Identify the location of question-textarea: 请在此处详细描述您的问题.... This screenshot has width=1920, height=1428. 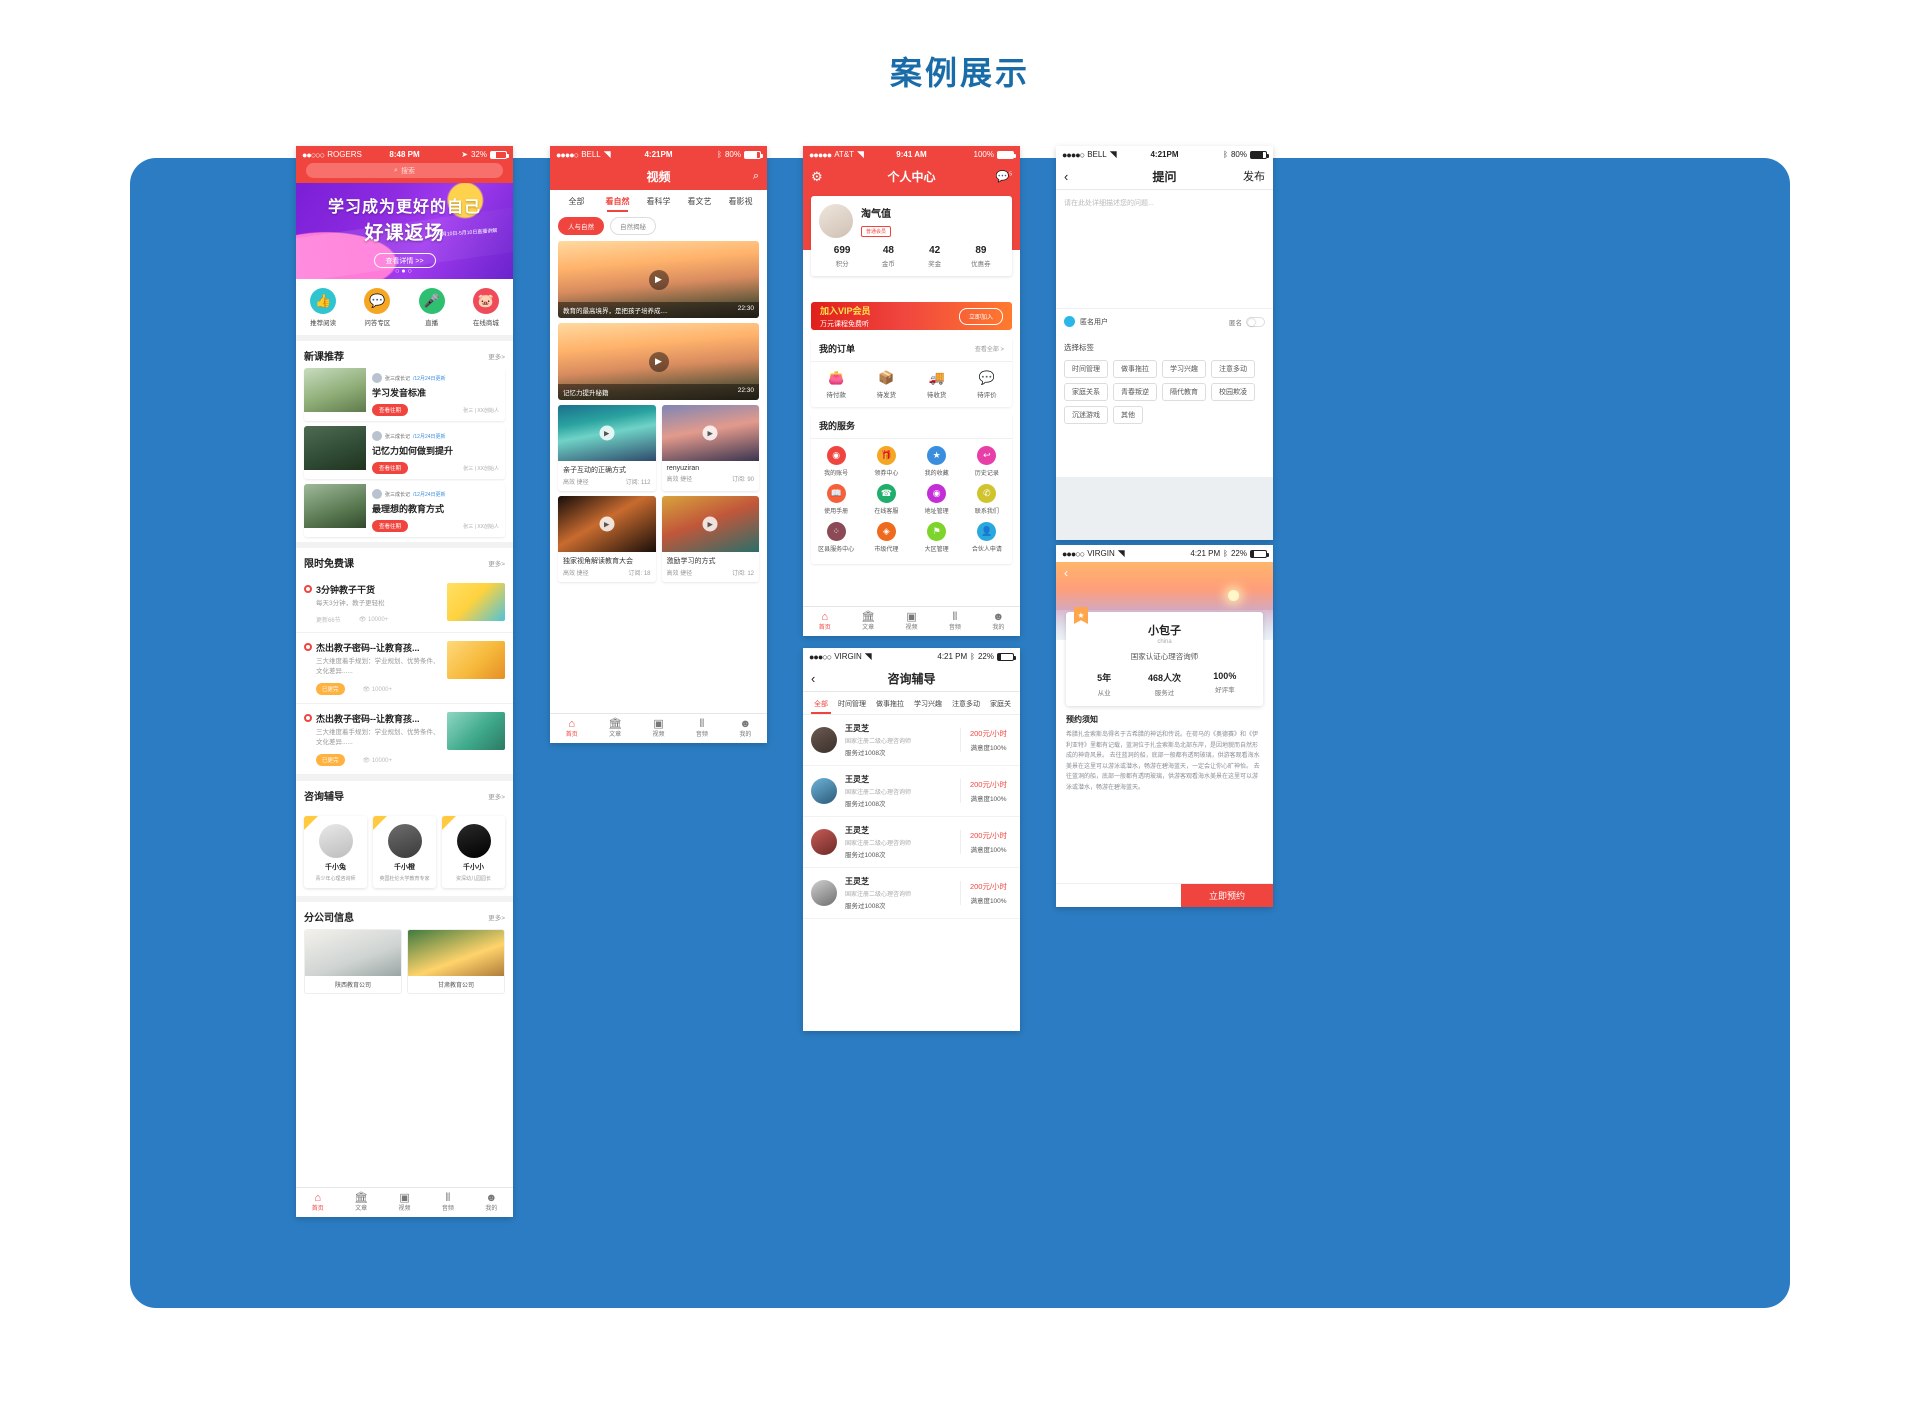
(1164, 249).